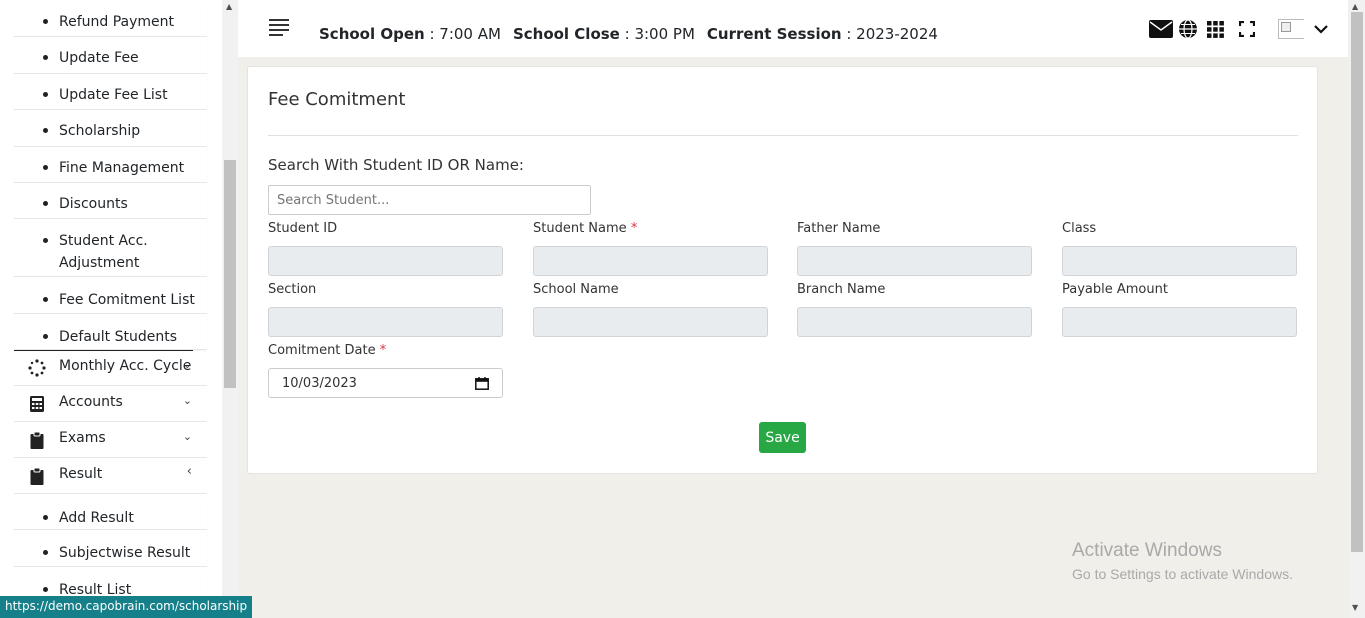 The width and height of the screenshot is (1365, 618). I want to click on globe-icon, so click(1188, 29).